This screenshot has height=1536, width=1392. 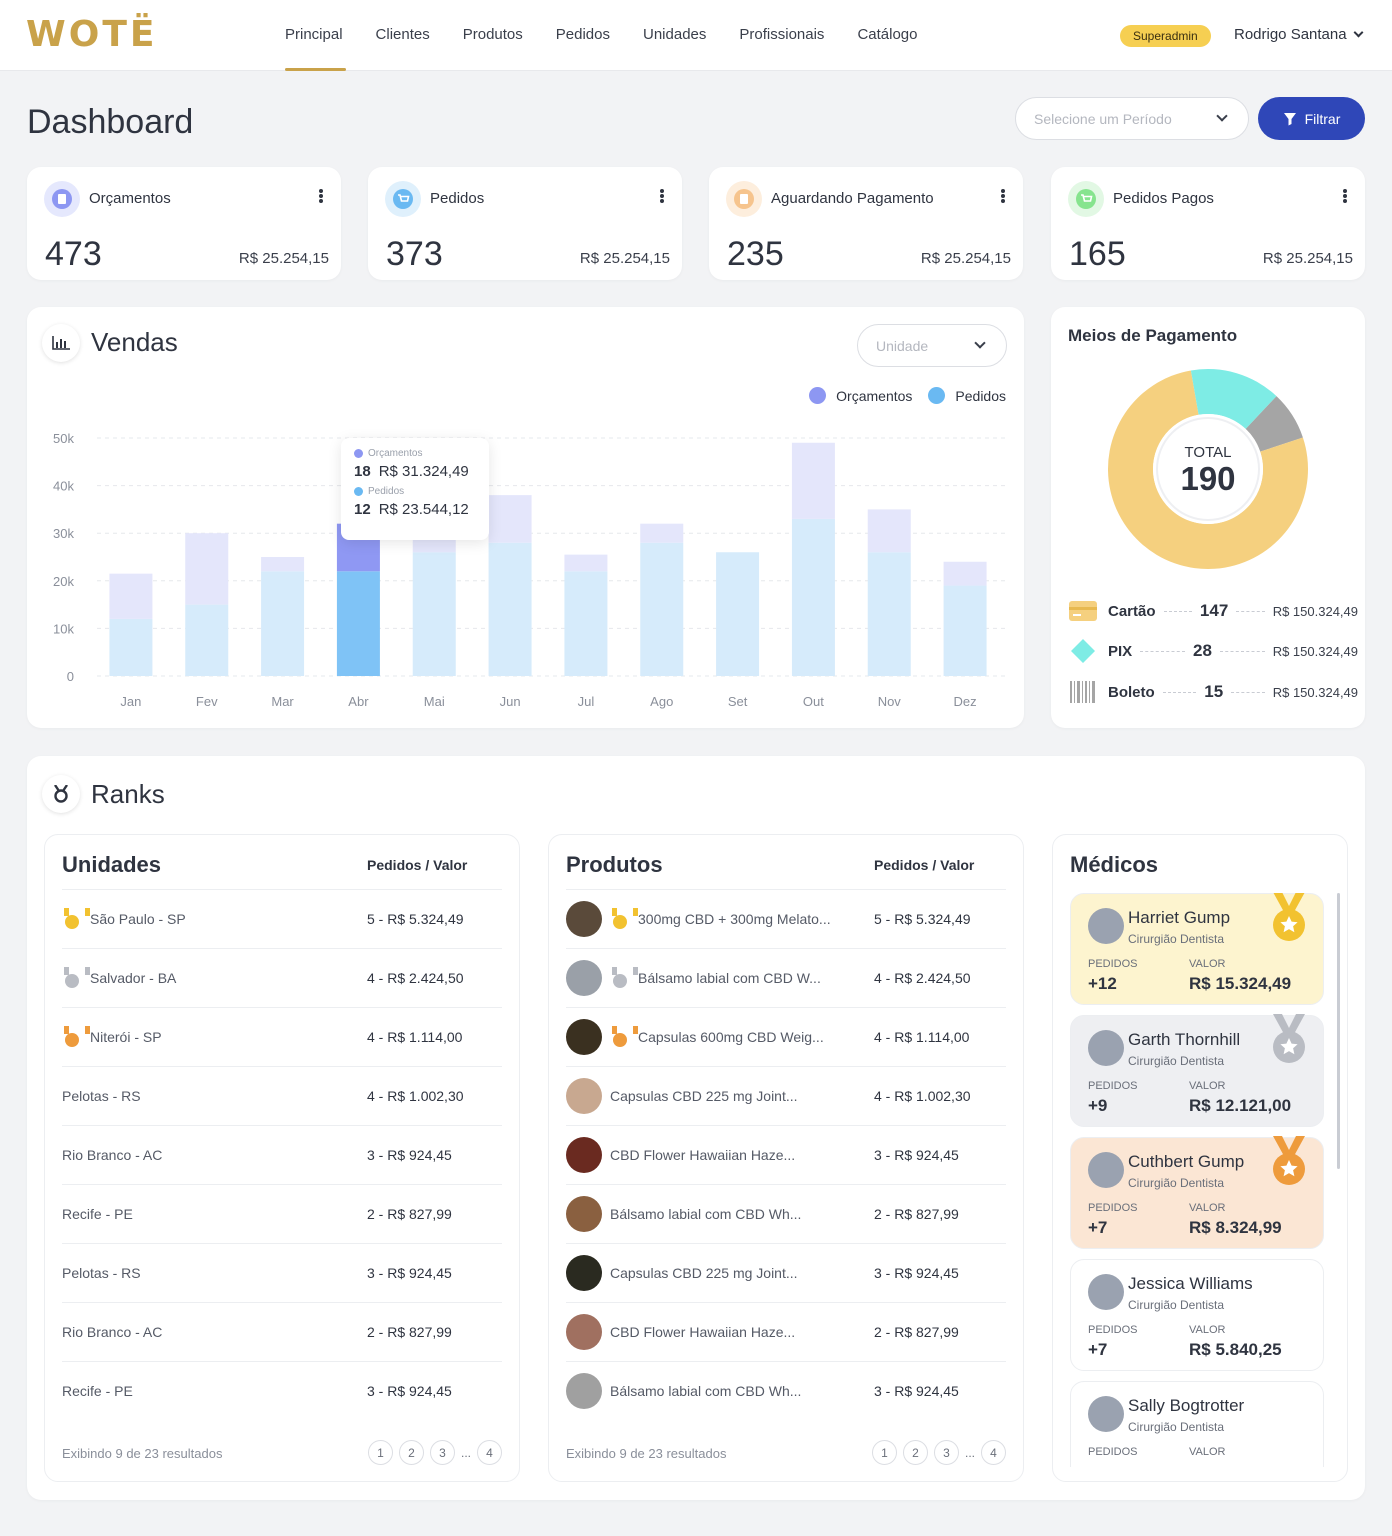 I want to click on rank-row: Pelotas - RS 3 - R$ 924,45, so click(x=282, y=1272).